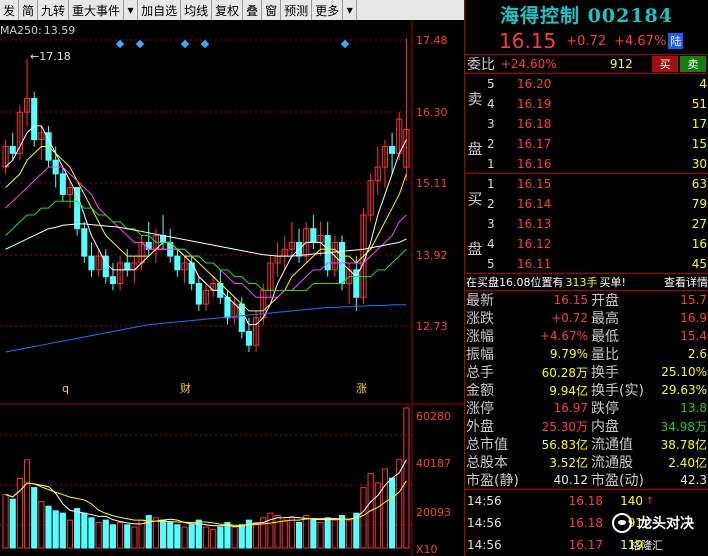 This screenshot has height=556, width=708. I want to click on stat-value: 34.98万, so click(683, 426).